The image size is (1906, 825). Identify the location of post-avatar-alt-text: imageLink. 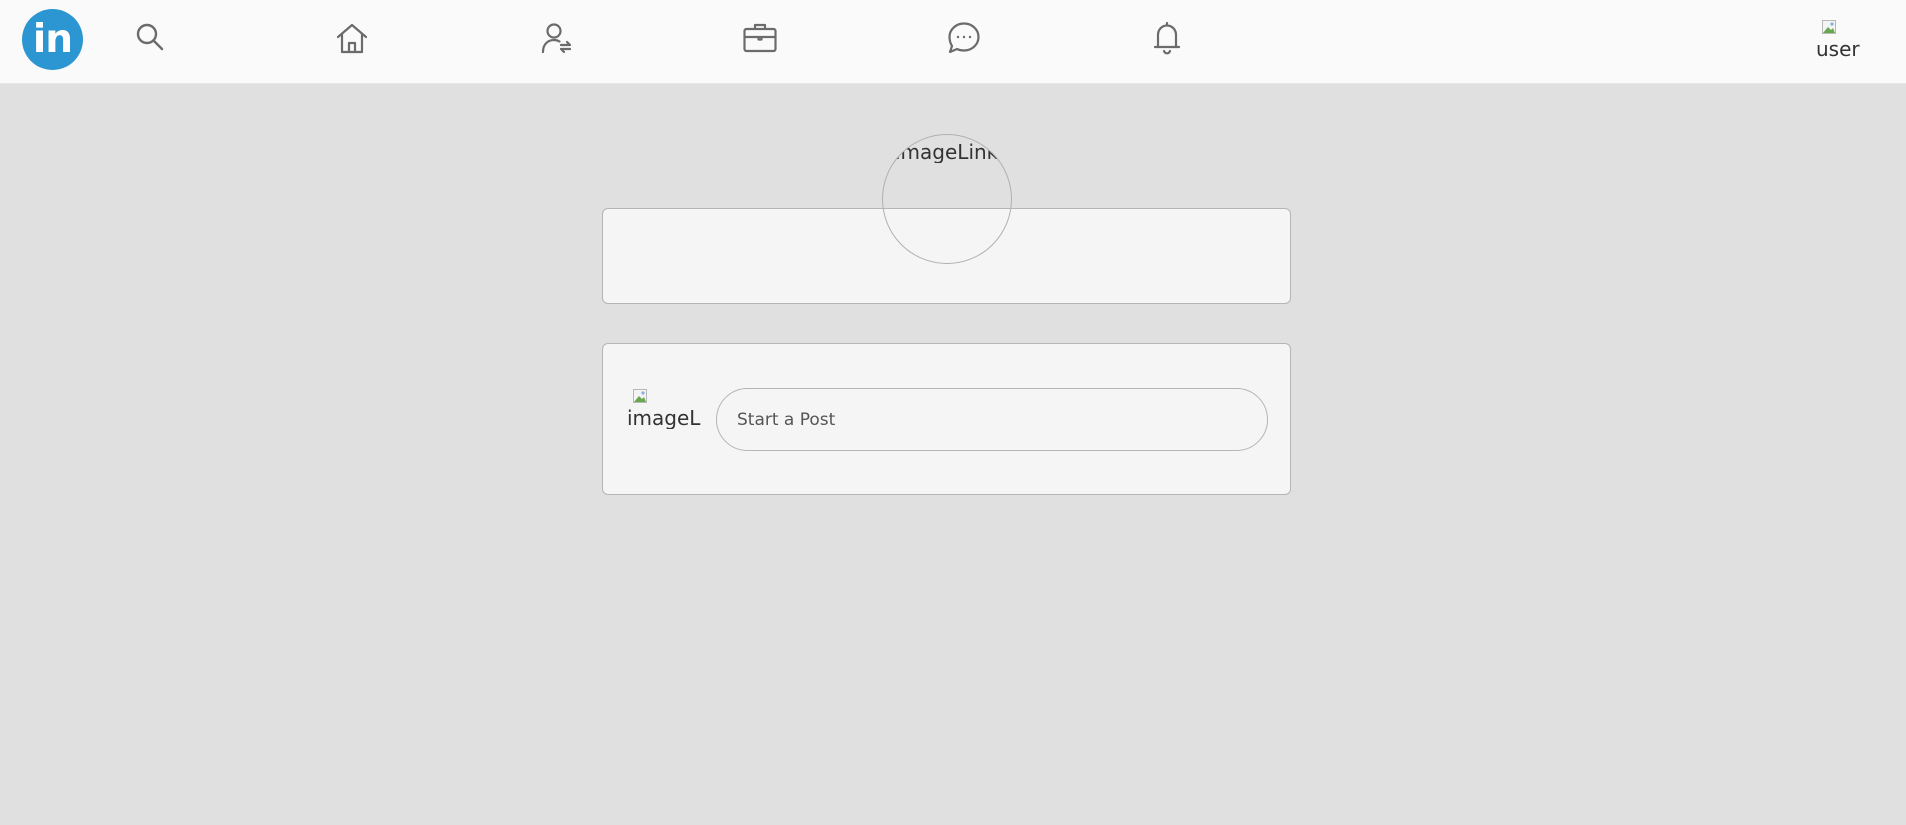
(664, 417).